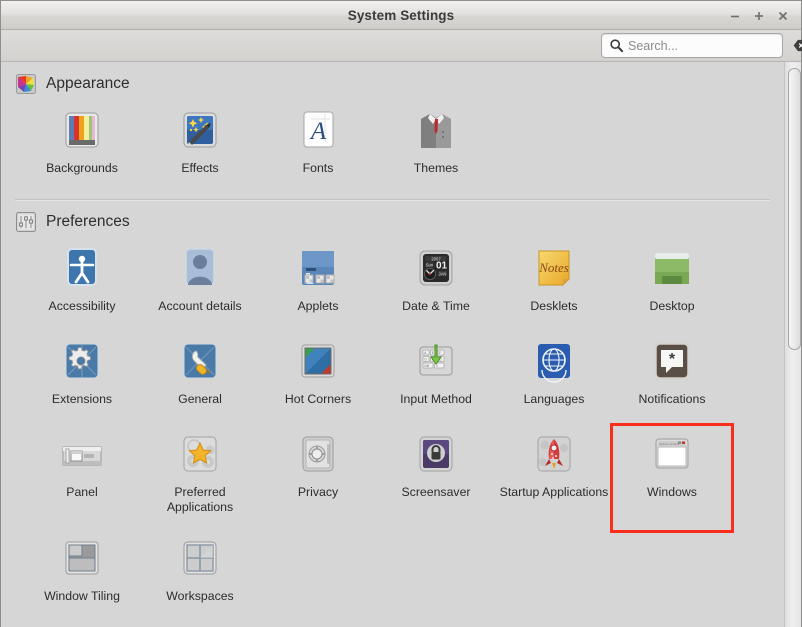  Describe the element at coordinates (318, 306) in the screenshot. I see `settings-item-label: Applets` at that location.